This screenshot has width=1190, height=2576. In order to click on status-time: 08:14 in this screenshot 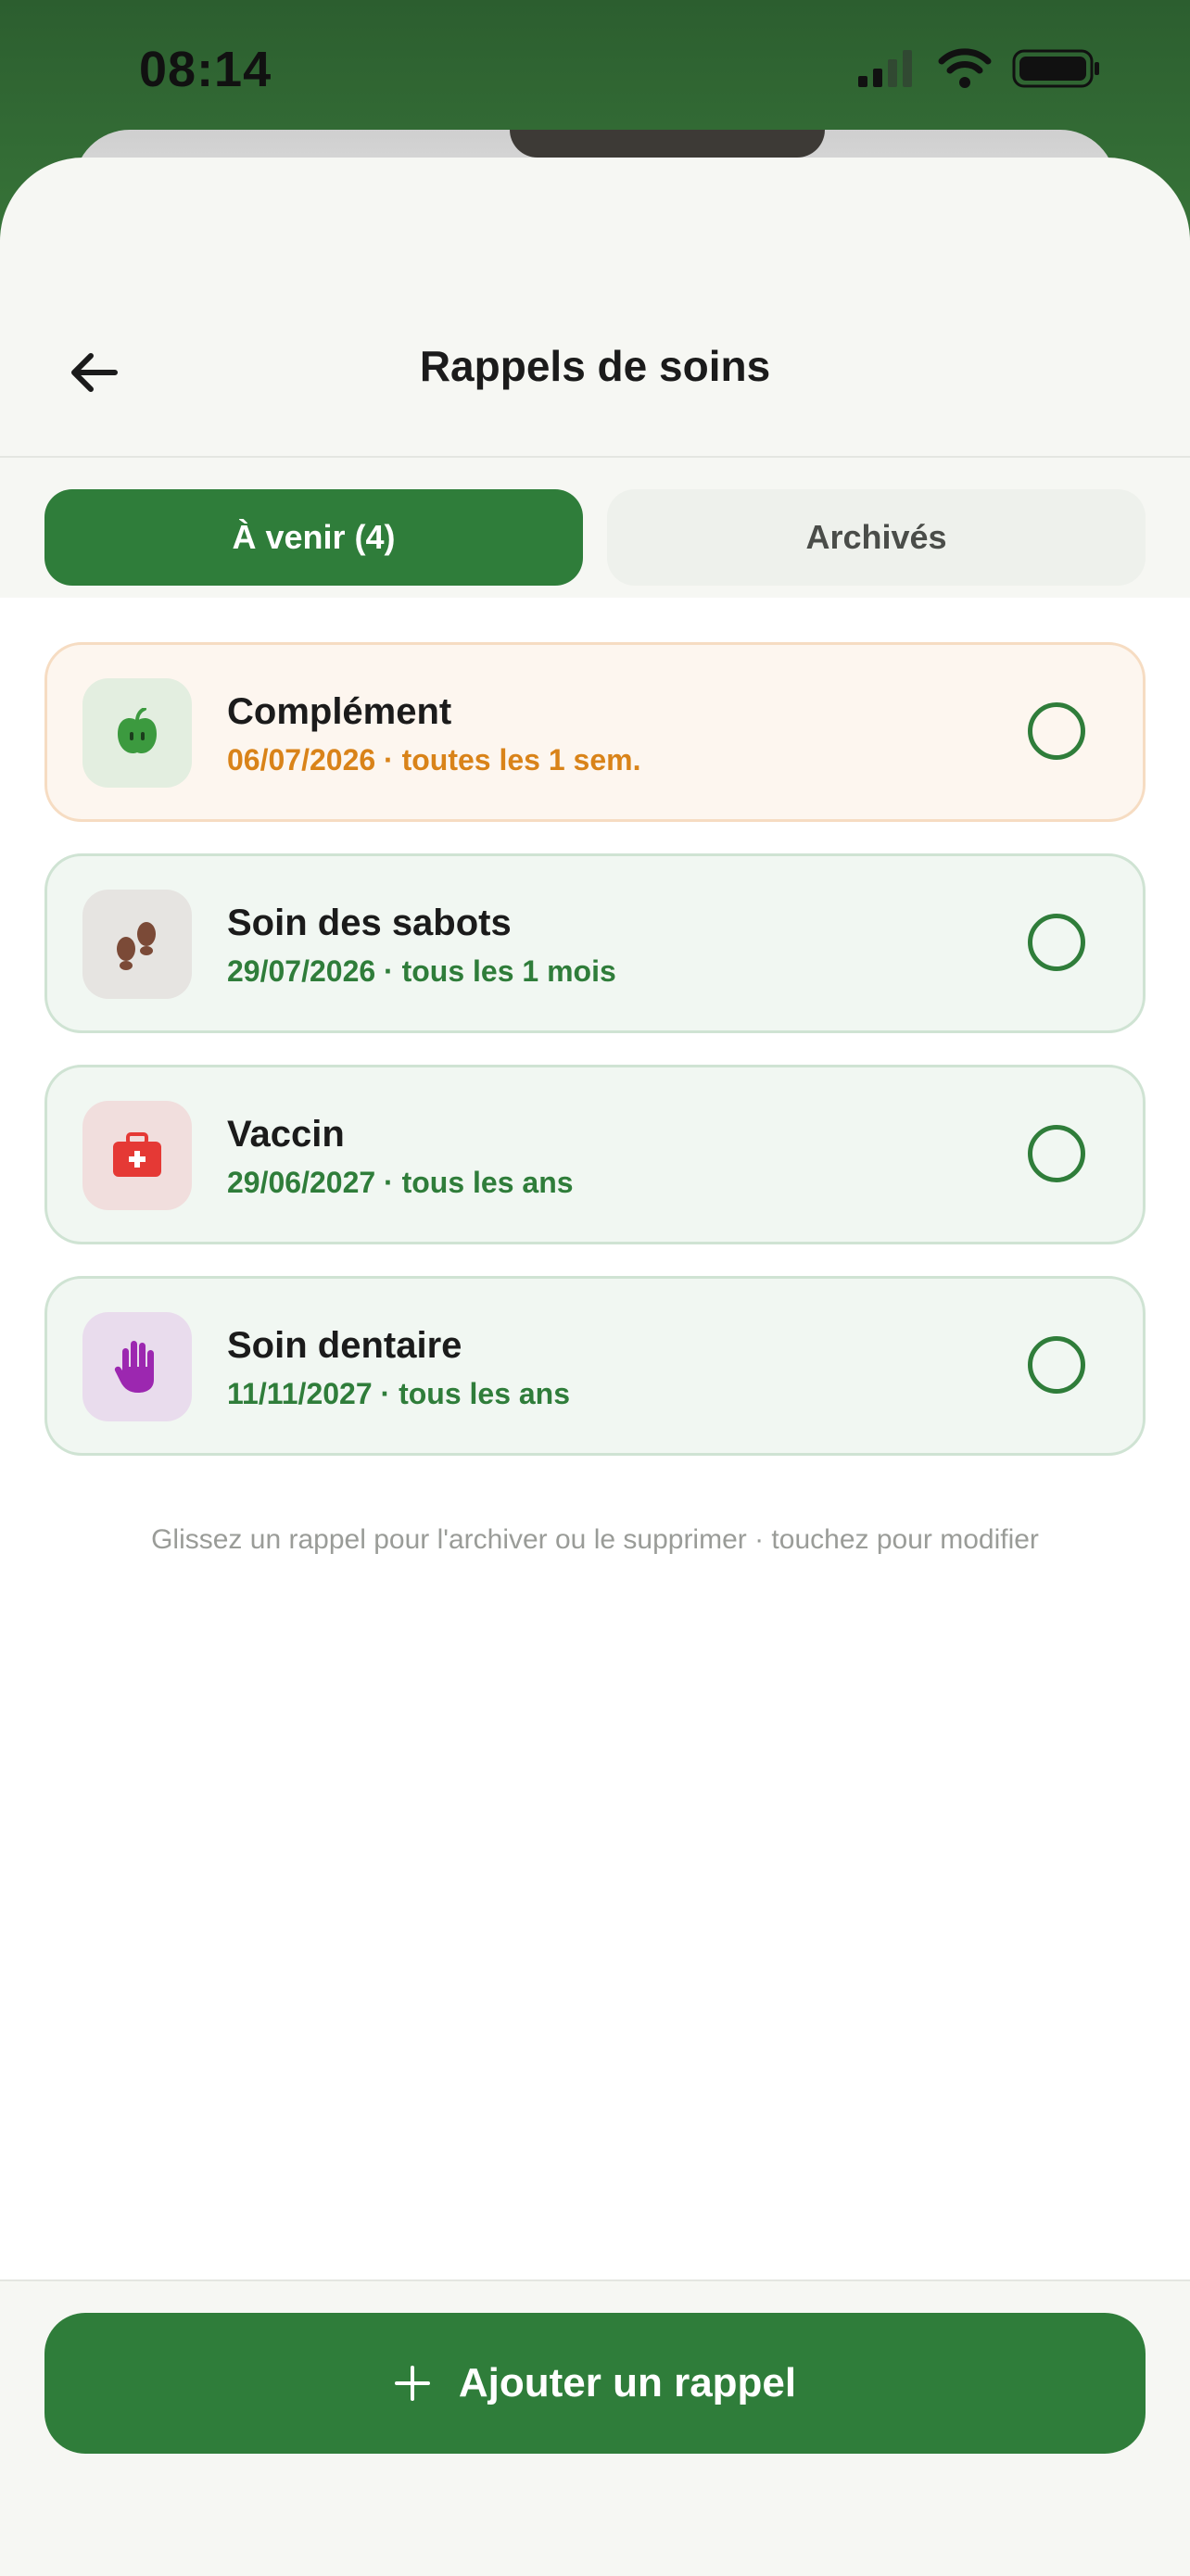, I will do `click(205, 69)`.